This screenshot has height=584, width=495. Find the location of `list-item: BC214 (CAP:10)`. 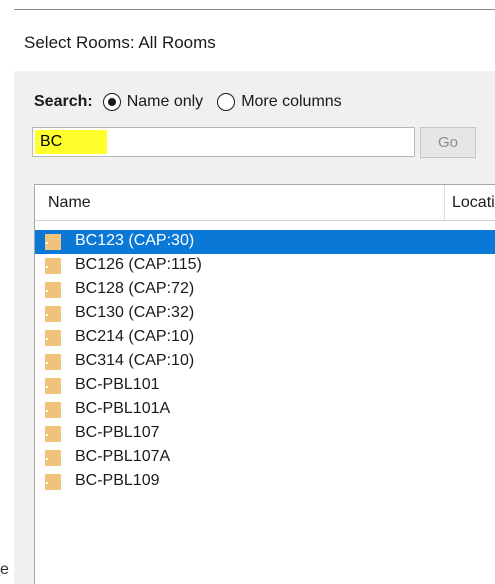

list-item: BC214 (CAP:10) is located at coordinates (265, 338).